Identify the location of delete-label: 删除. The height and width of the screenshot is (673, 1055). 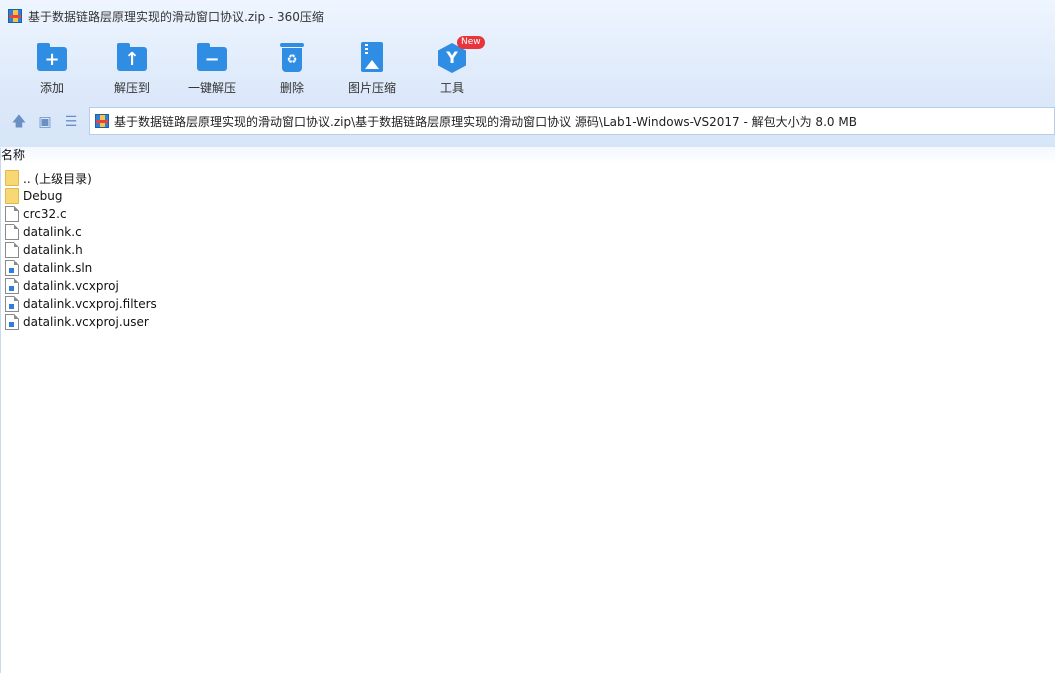
(291, 88).